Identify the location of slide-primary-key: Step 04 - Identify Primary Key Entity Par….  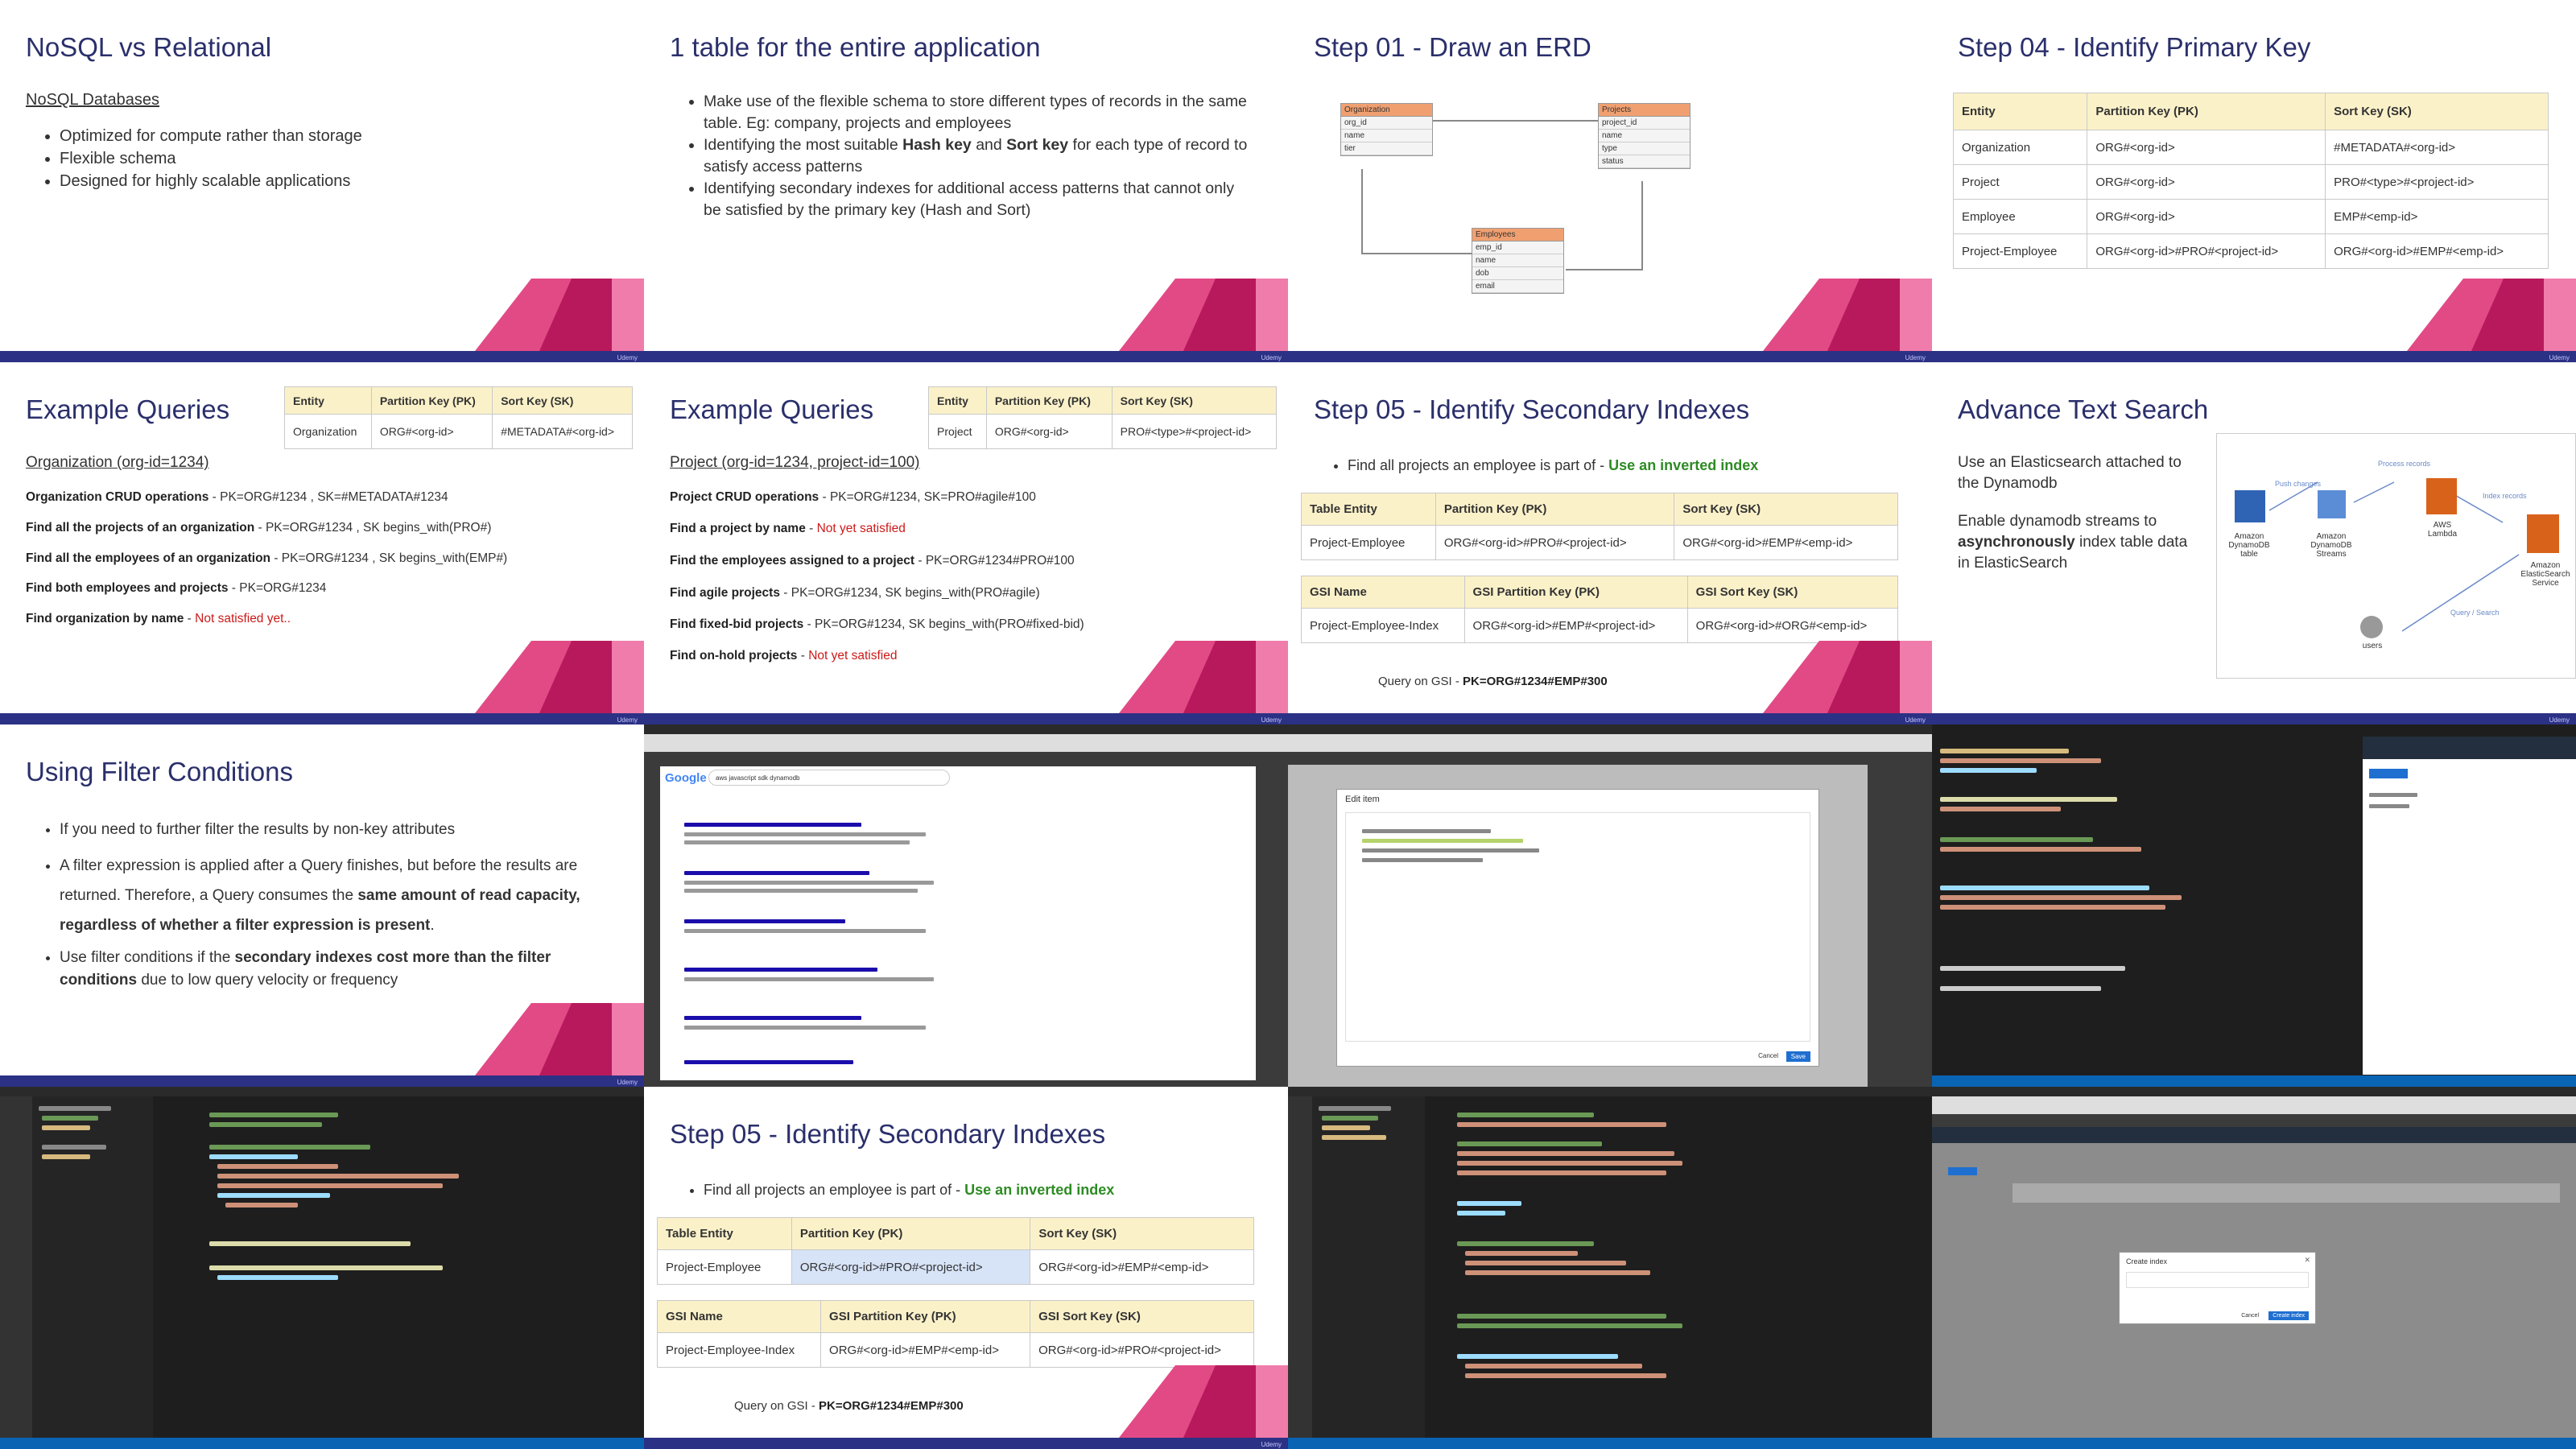
(2254, 181).